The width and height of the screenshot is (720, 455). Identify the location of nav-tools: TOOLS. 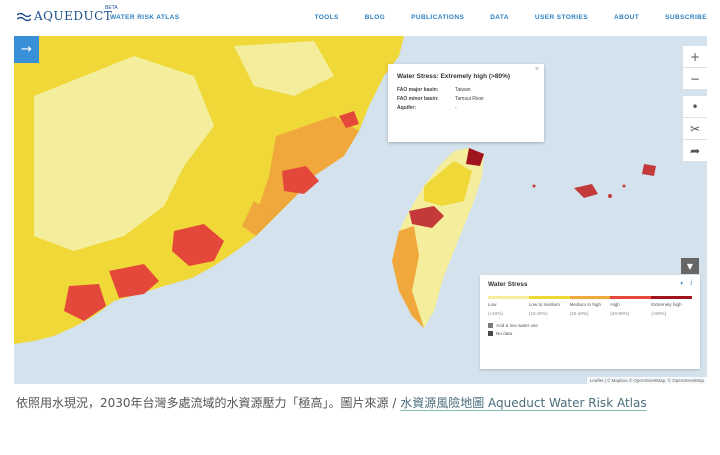
(326, 17).